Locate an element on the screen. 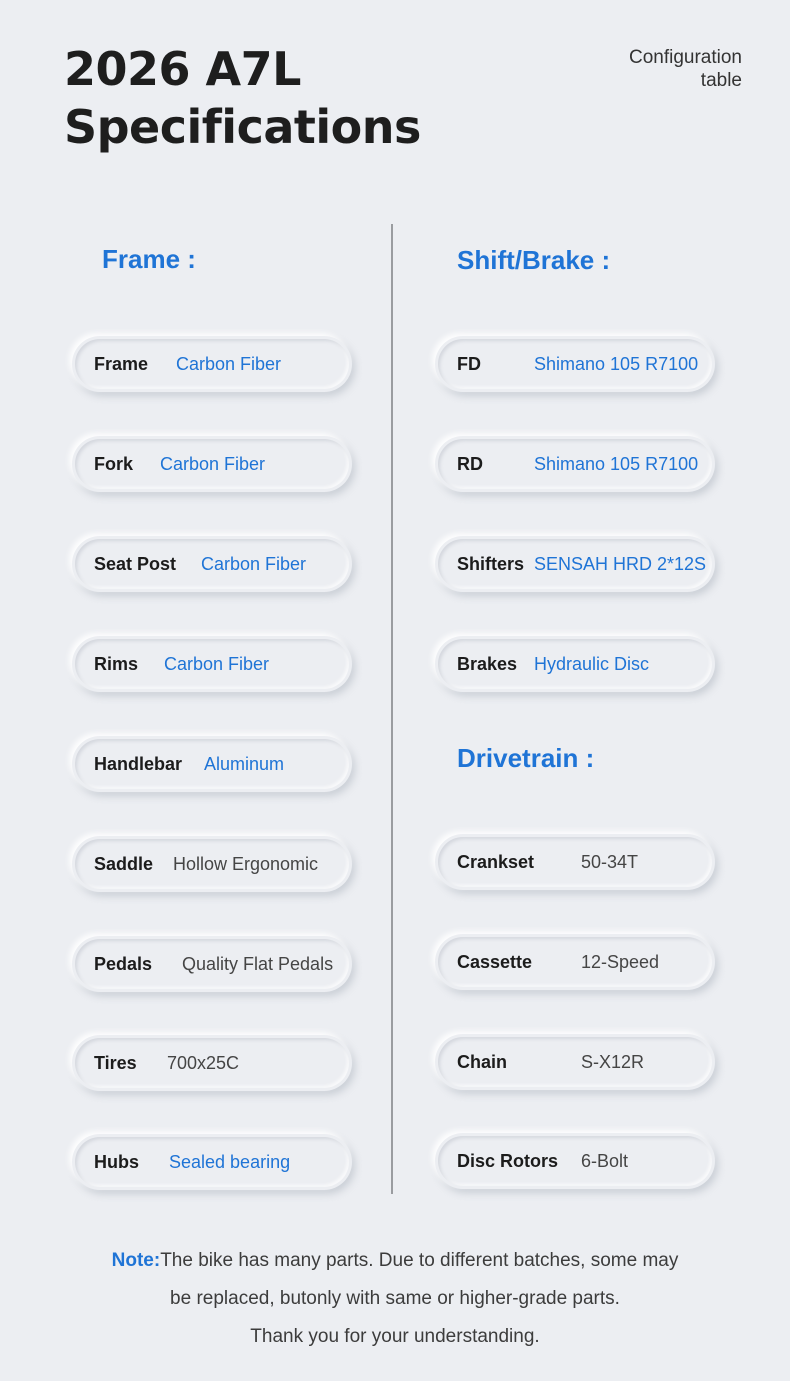 Image resolution: width=790 pixels, height=1381 pixels. spec-row-tires: Tires 700x25C is located at coordinates (212, 1063).